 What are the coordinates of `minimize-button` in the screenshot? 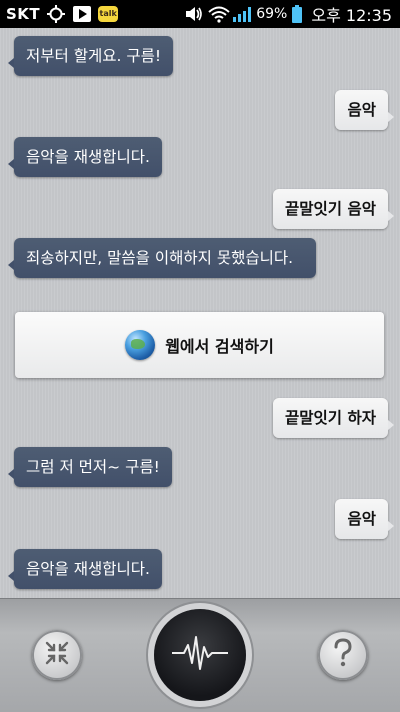 It's located at (57, 655).